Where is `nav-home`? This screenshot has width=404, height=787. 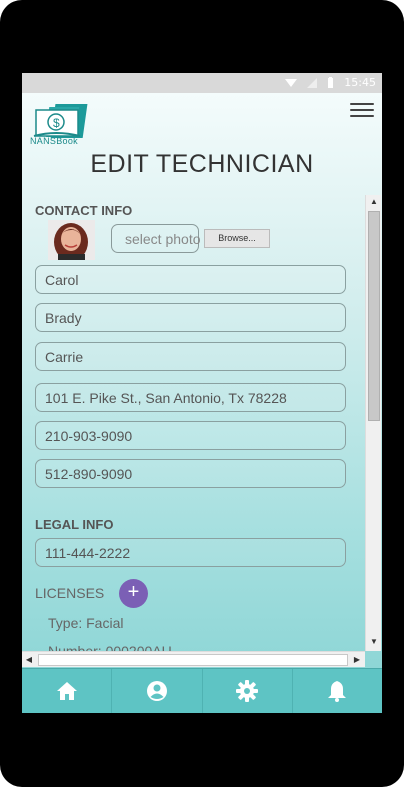
nav-home is located at coordinates (67, 691).